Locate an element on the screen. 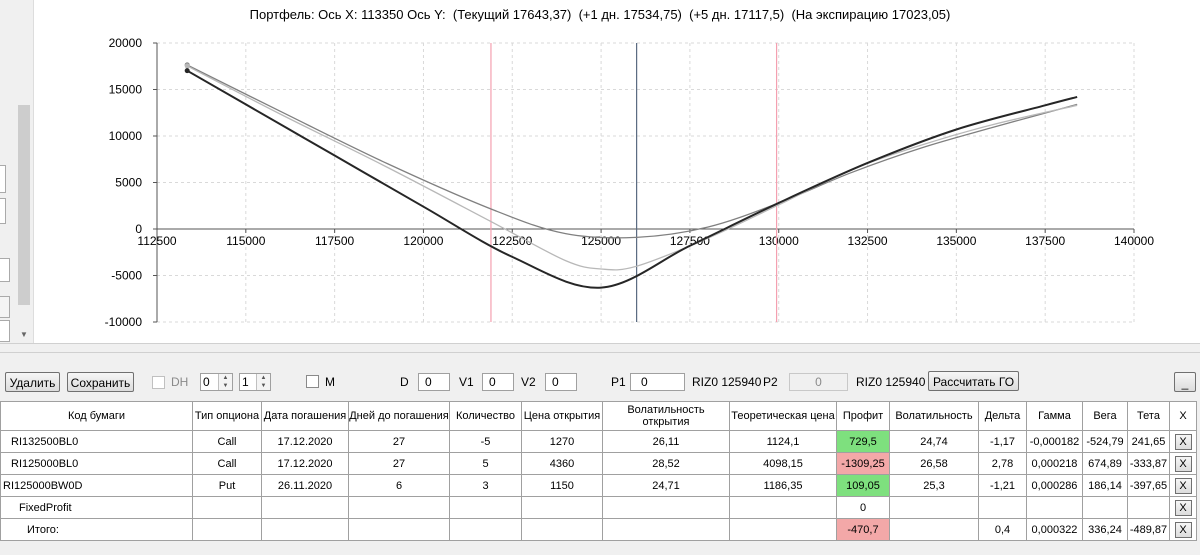 The height and width of the screenshot is (555, 1200). dh-checkbox is located at coordinates (158, 382).